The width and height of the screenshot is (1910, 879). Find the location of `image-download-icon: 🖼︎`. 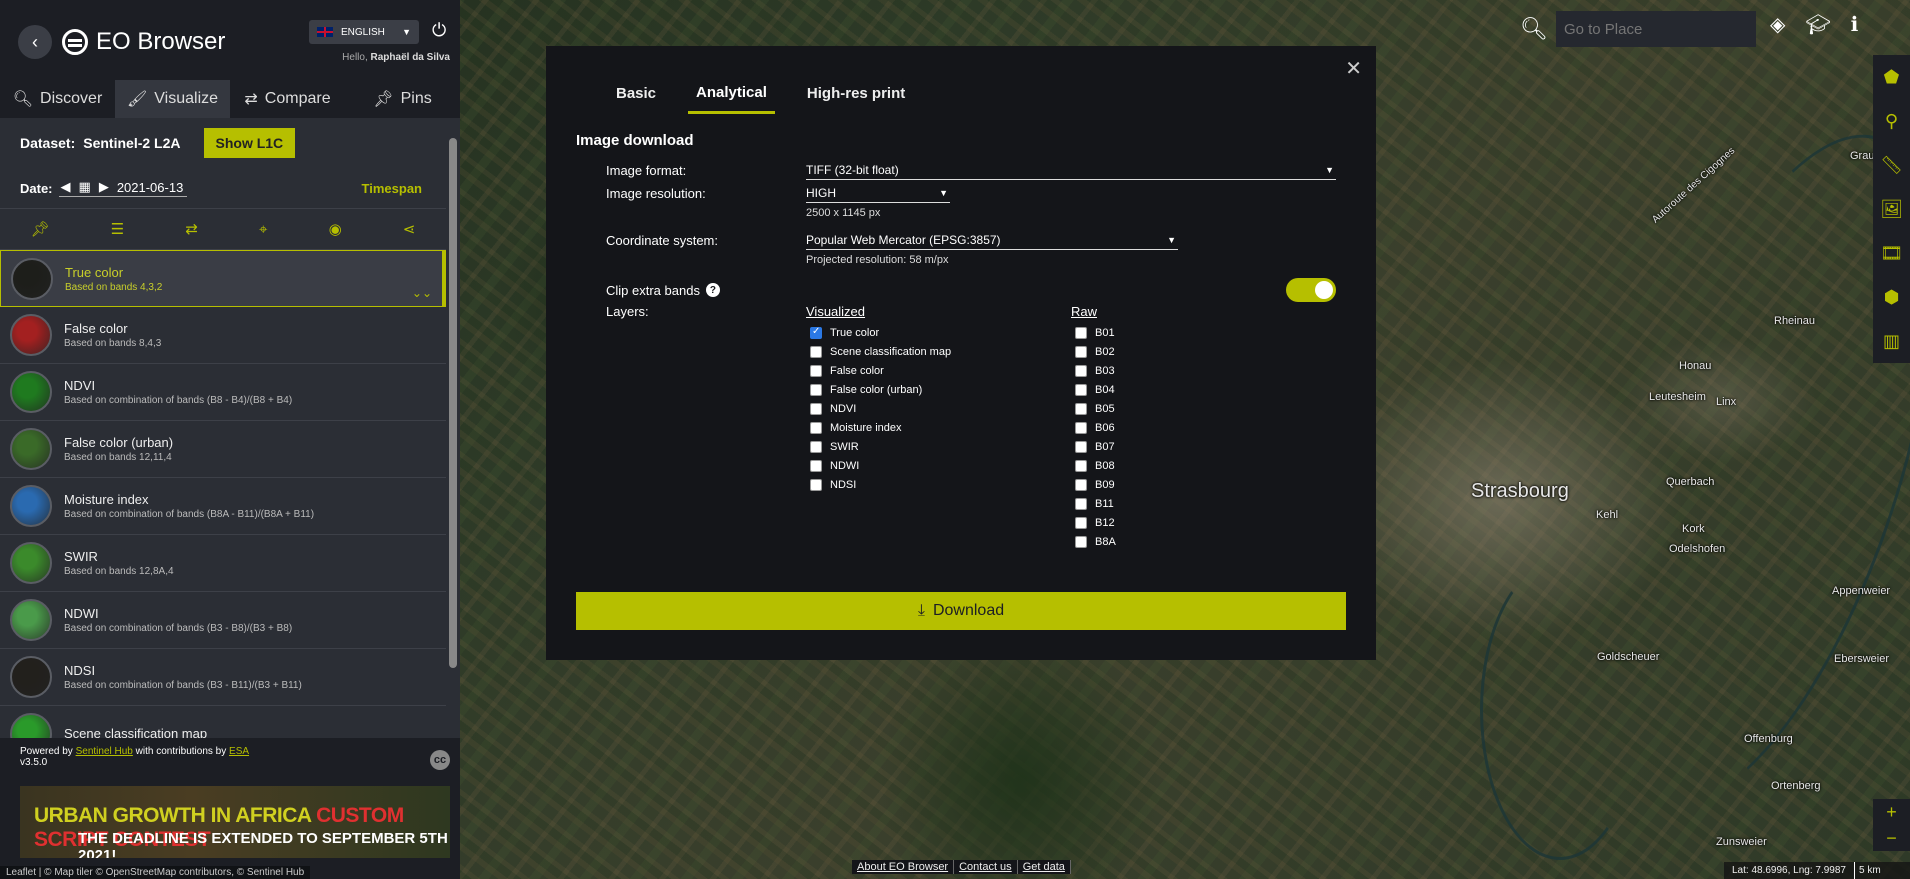

image-download-icon: 🖼︎ is located at coordinates (1891, 209).